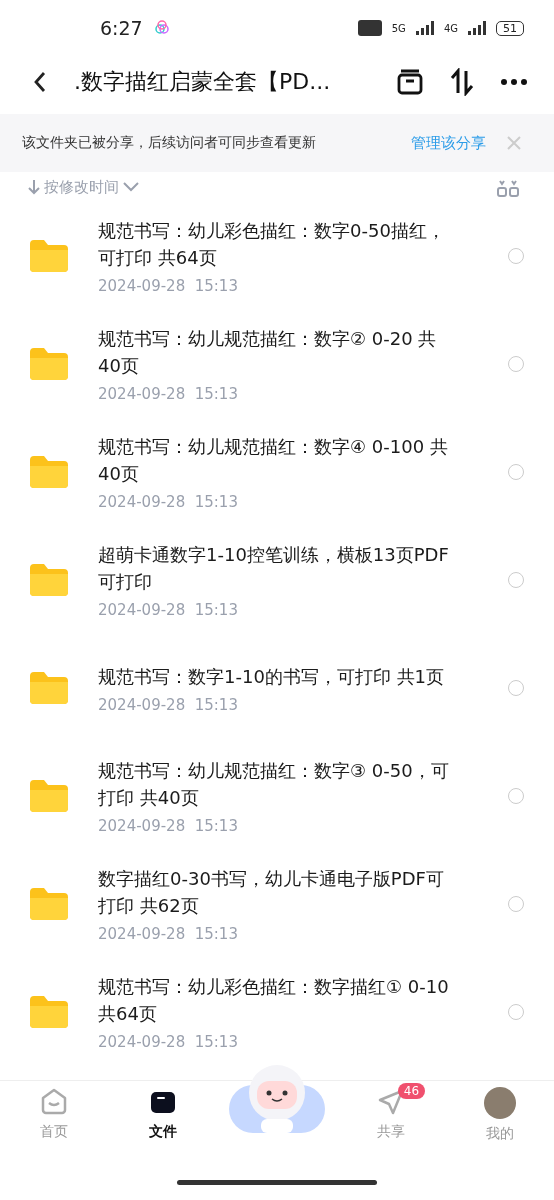 The width and height of the screenshot is (554, 1200). Describe the element at coordinates (131, 187) in the screenshot. I see `chevron-down-icon` at that location.